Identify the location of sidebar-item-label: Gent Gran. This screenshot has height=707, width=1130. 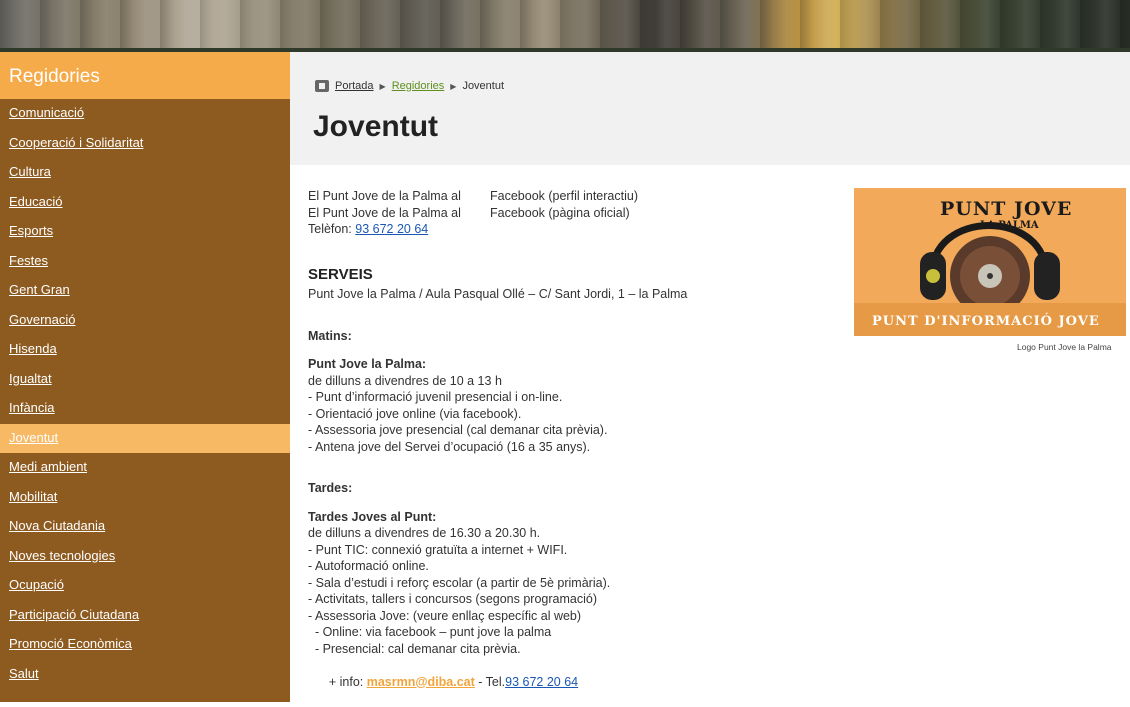
(39, 289).